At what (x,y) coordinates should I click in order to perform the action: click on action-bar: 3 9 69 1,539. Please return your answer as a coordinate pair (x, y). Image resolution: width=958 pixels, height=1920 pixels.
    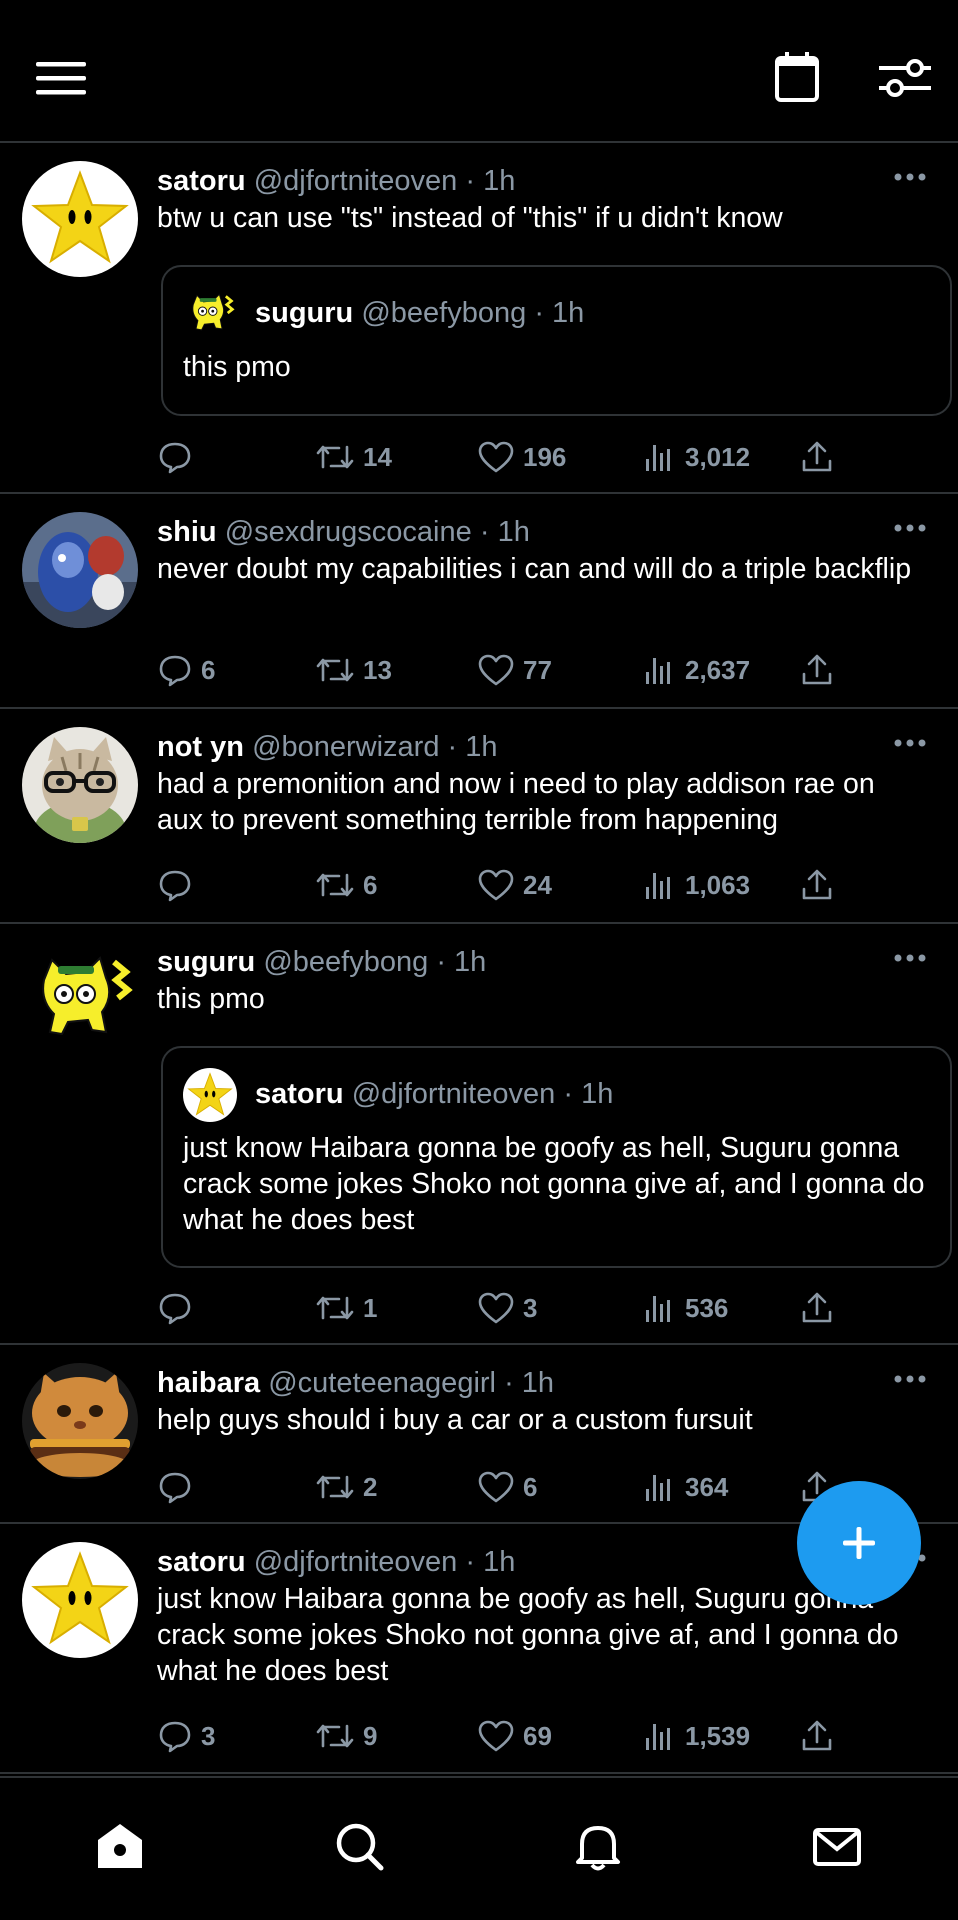
    Looking at the image, I should click on (557, 1736).